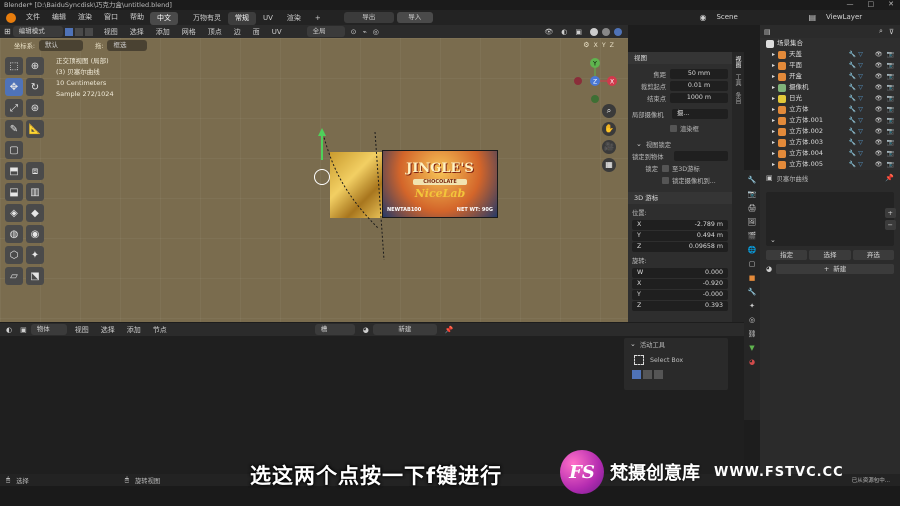 This screenshot has width=900, height=506. Describe the element at coordinates (633, 344) in the screenshot. I see `active-tool-arrow-icon: ⌄` at that location.